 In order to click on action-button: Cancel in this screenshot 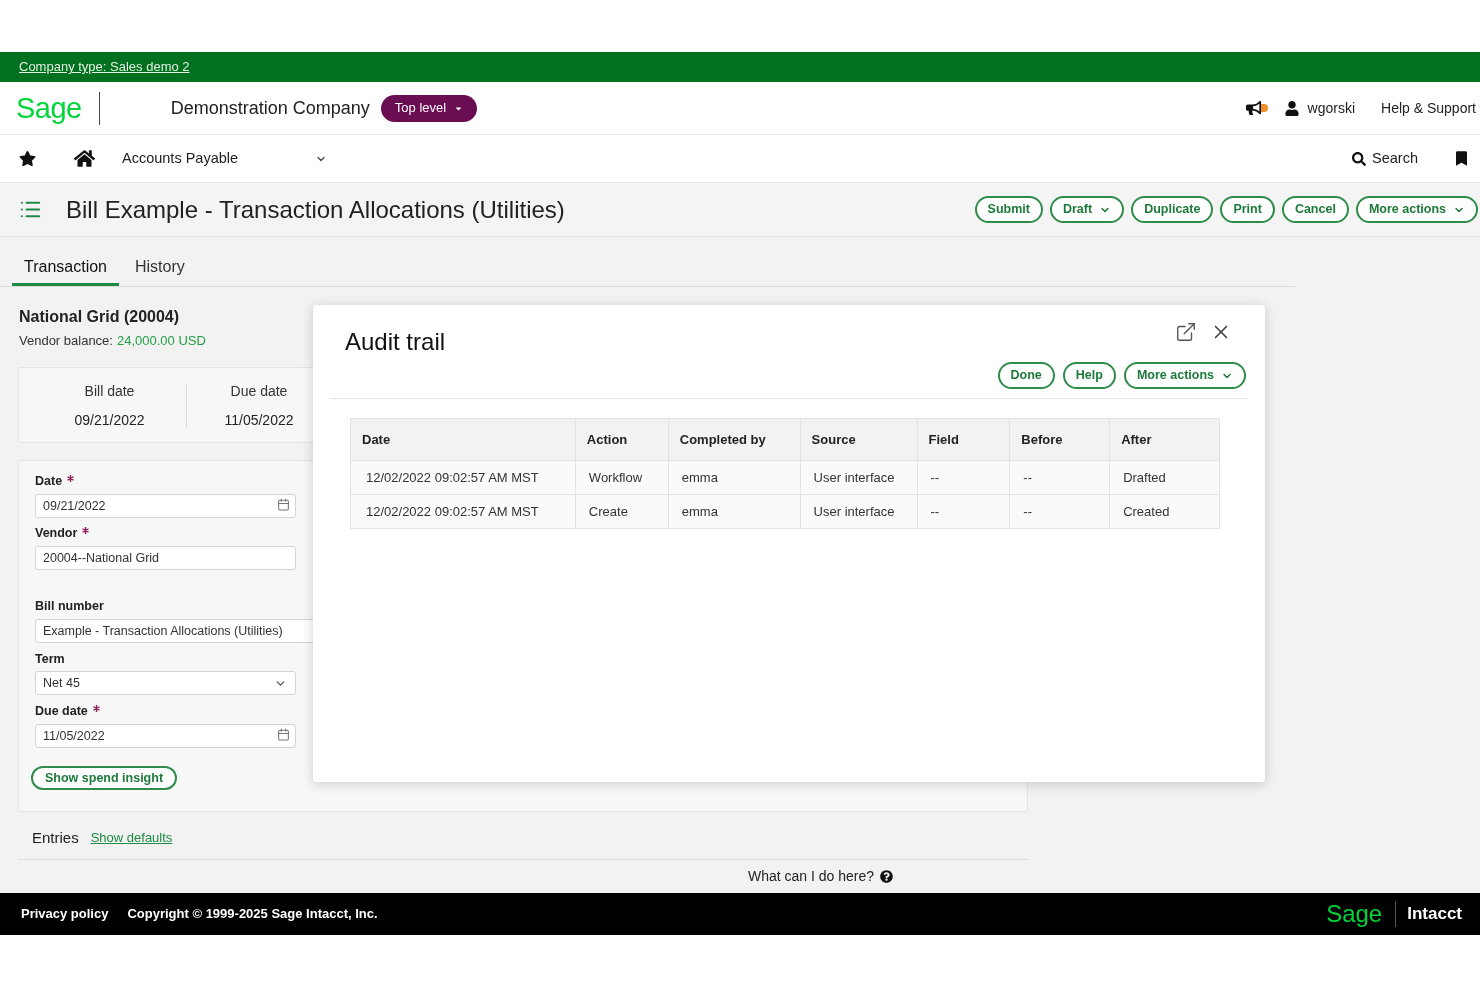, I will do `click(1315, 209)`.